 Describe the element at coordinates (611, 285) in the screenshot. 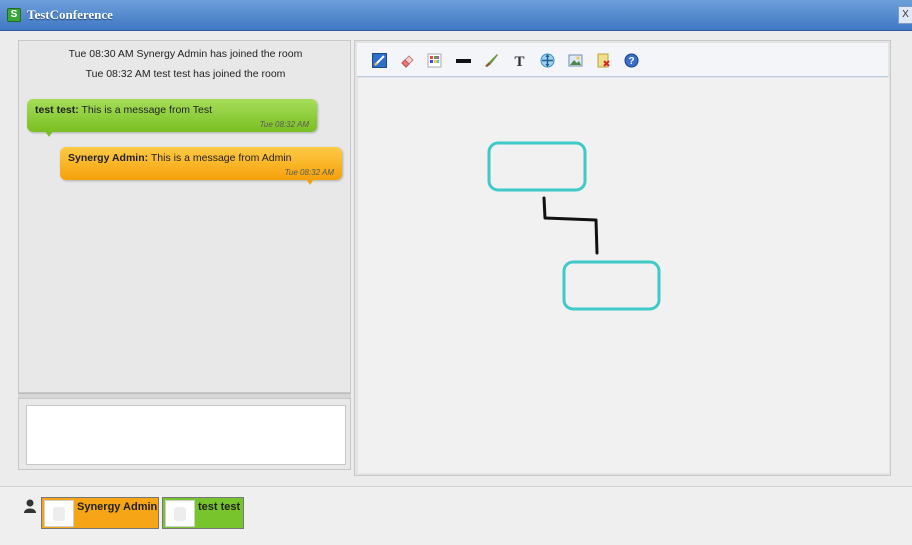

I see `drawn-box-bottom` at that location.